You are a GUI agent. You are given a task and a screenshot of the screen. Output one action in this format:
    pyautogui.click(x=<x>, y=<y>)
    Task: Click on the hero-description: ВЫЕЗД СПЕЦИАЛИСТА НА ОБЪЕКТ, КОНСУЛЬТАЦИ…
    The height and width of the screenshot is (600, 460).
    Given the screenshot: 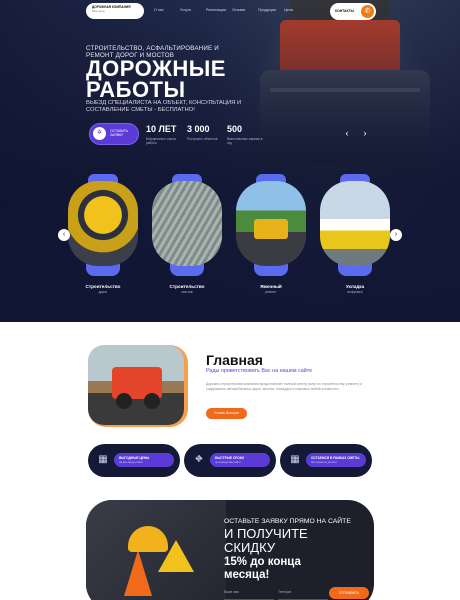 What is the action you would take?
    pyautogui.click(x=164, y=106)
    